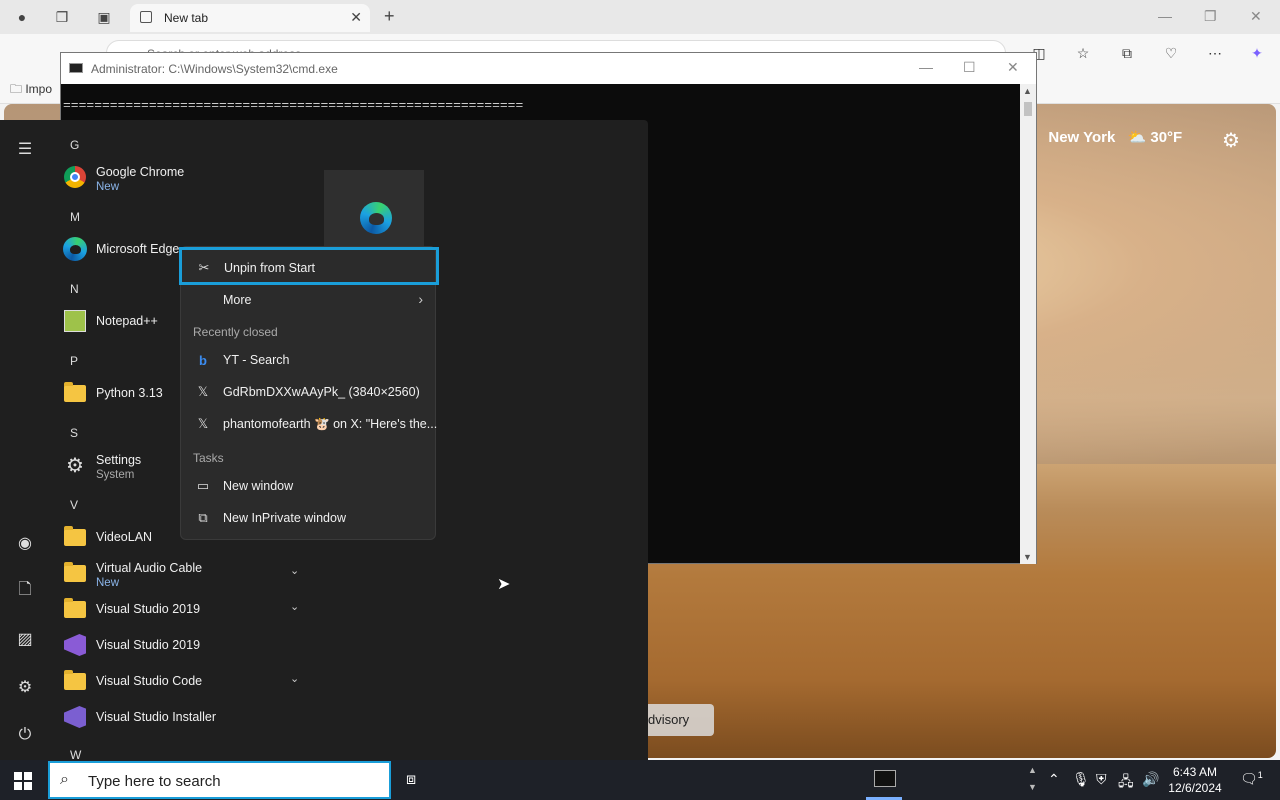  What do you see at coordinates (389, 16) in the screenshot?
I see `new-tab-button: +` at bounding box center [389, 16].